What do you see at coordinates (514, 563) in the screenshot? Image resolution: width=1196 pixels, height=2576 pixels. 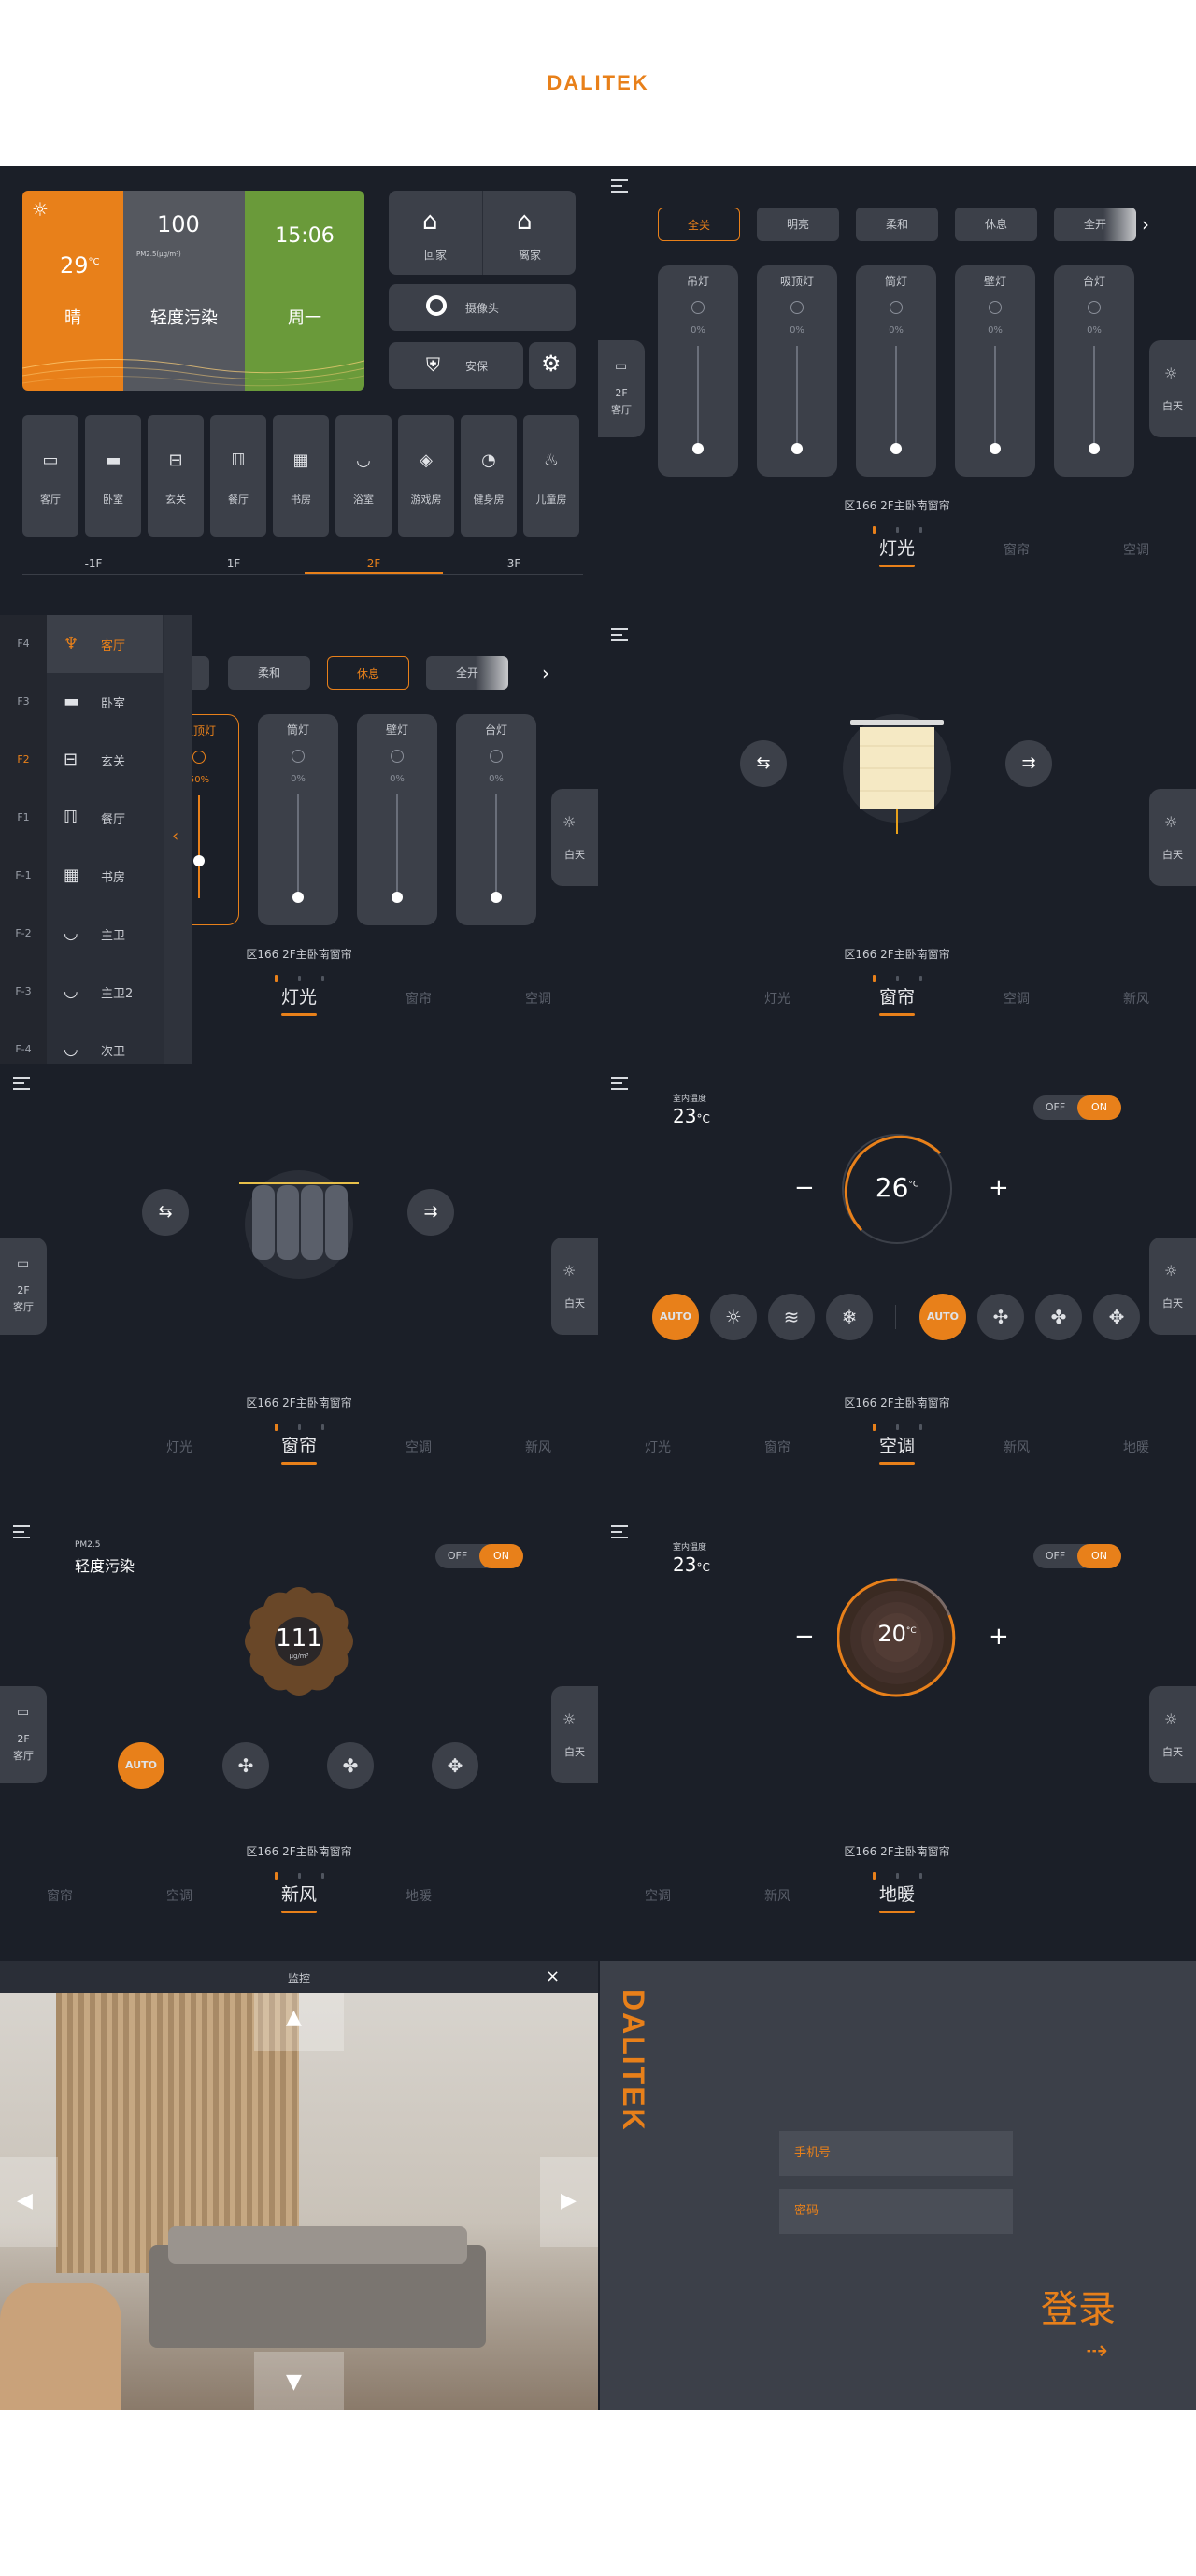 I see `floor-tab: 3F` at bounding box center [514, 563].